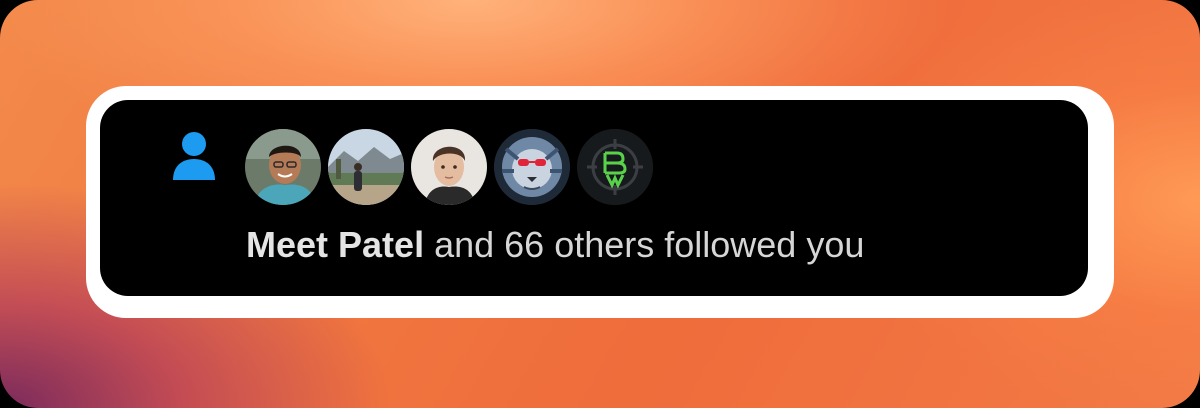 This screenshot has height=408, width=1200. I want to click on avatar-young-man, so click(449, 167).